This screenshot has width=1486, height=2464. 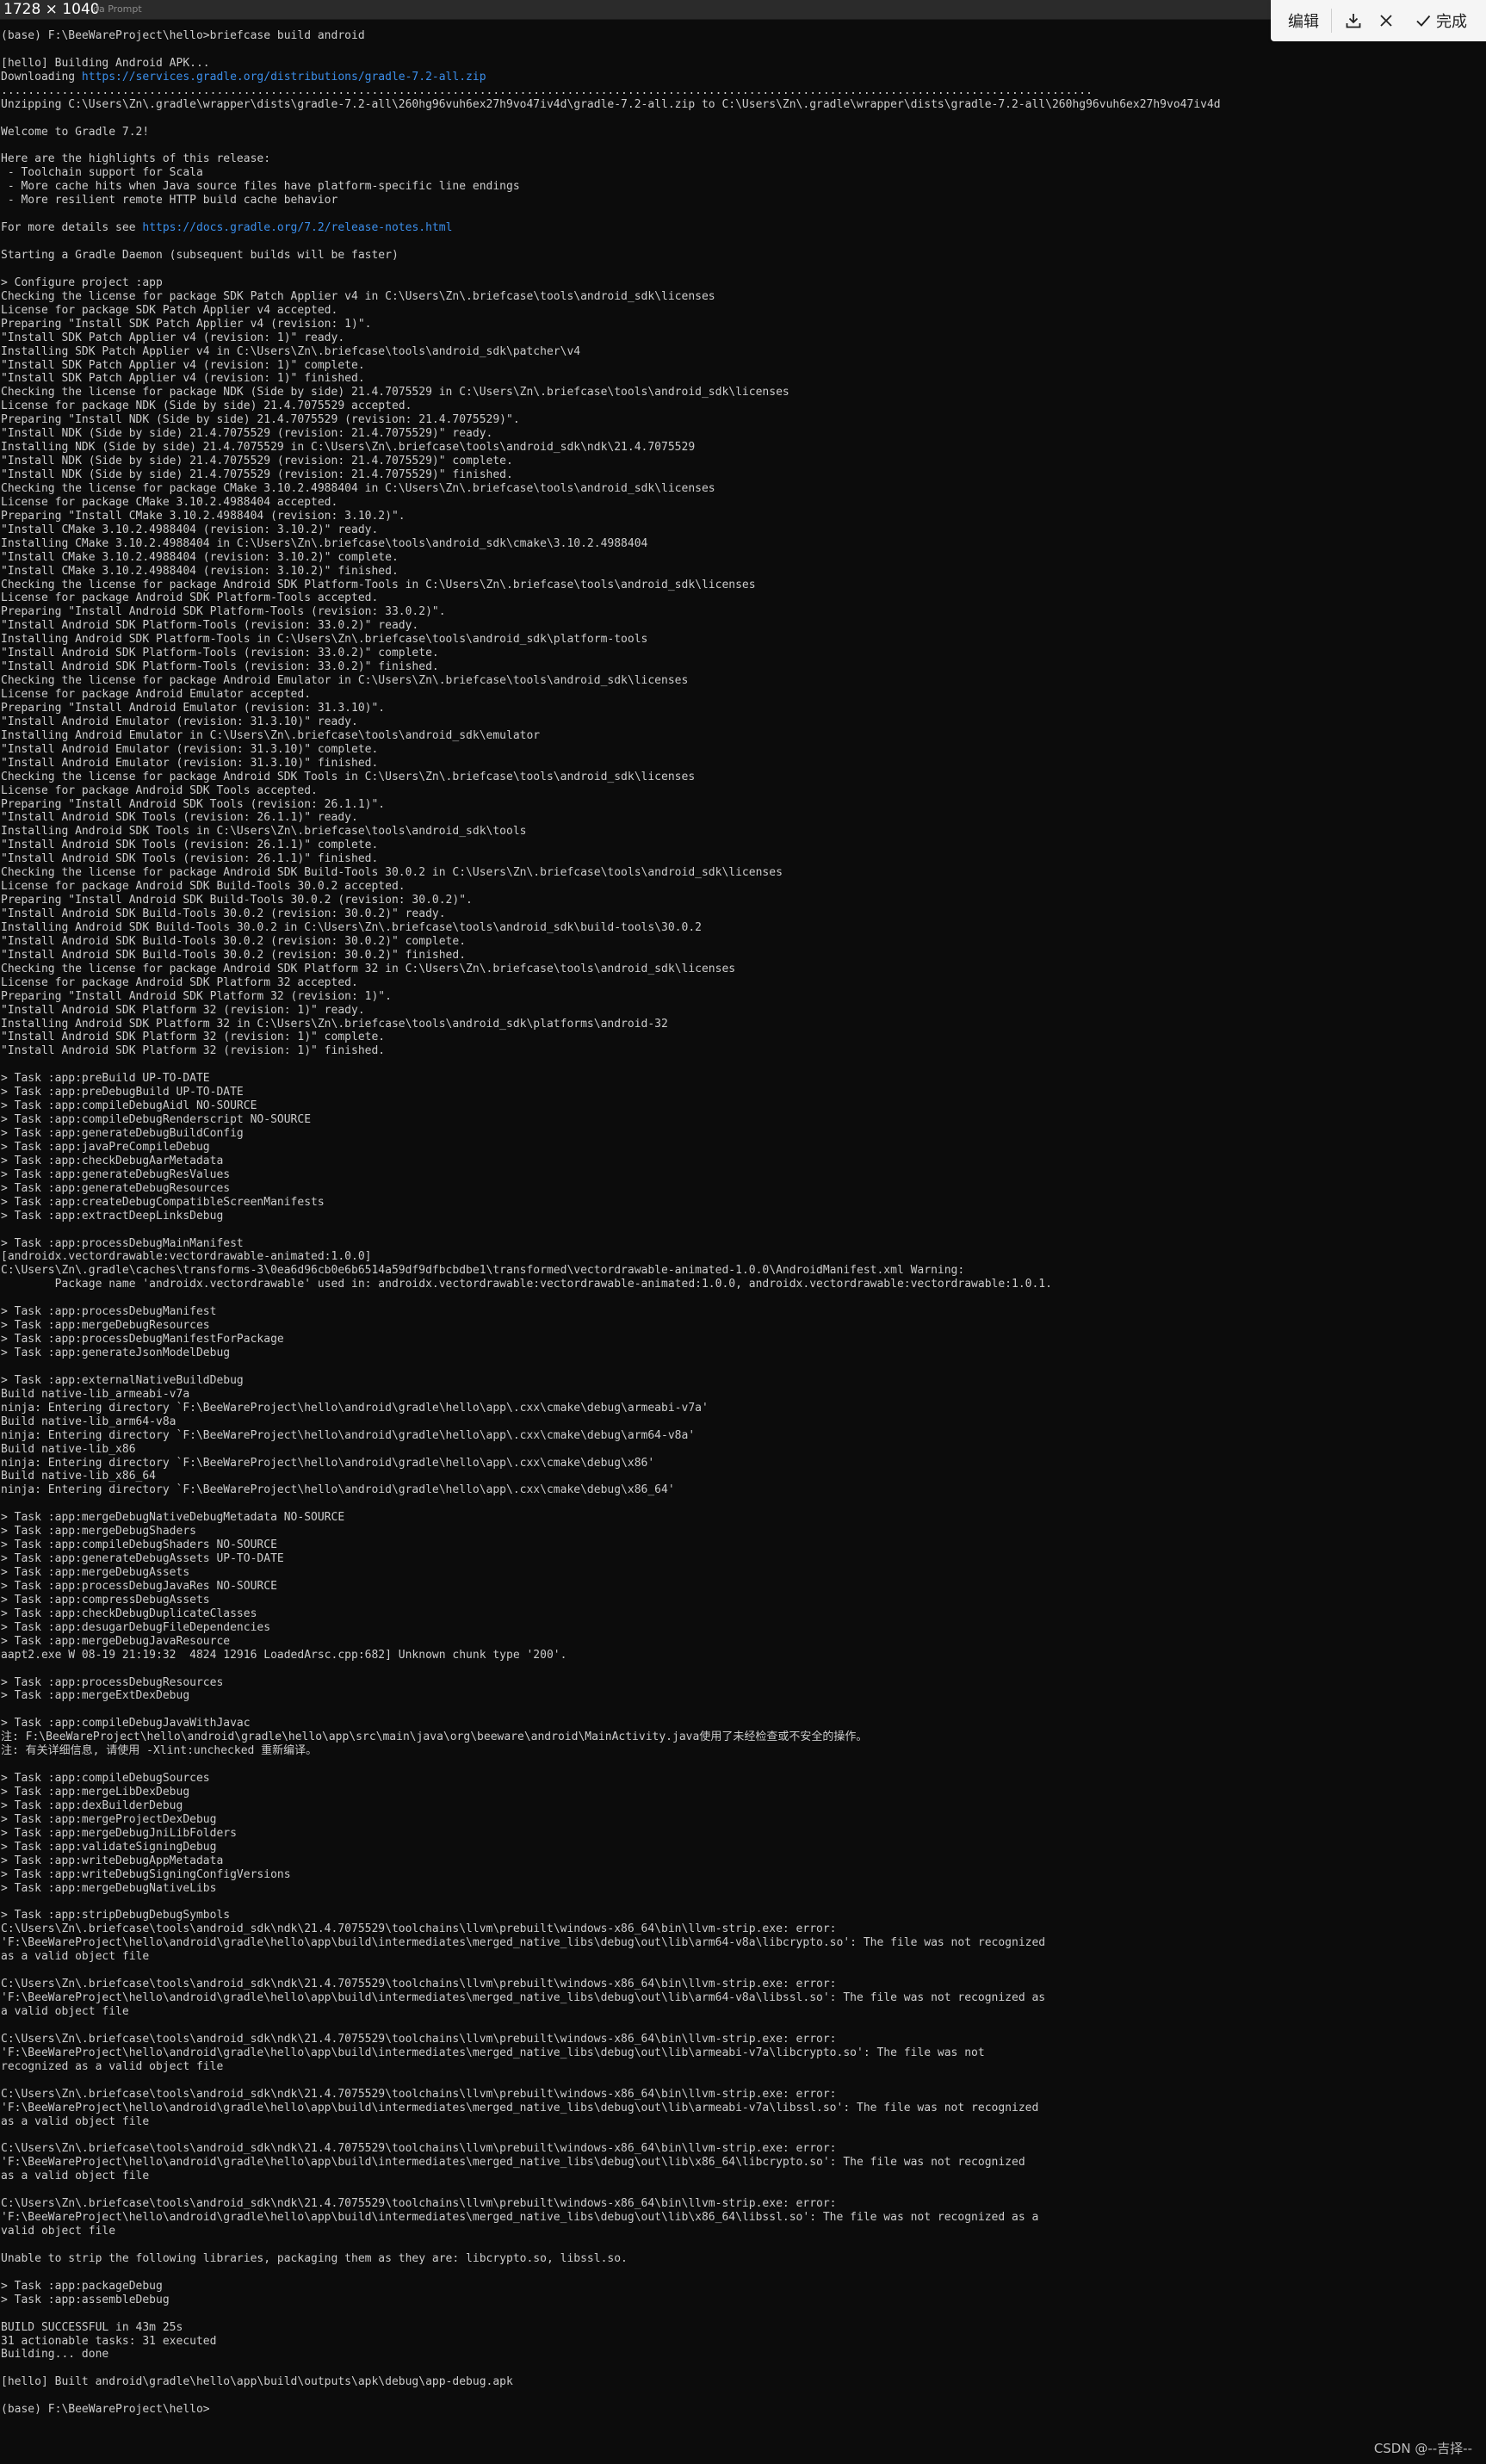 I want to click on console-line: > Task :app:stripDebugDebugSymbols, so click(x=744, y=1915).